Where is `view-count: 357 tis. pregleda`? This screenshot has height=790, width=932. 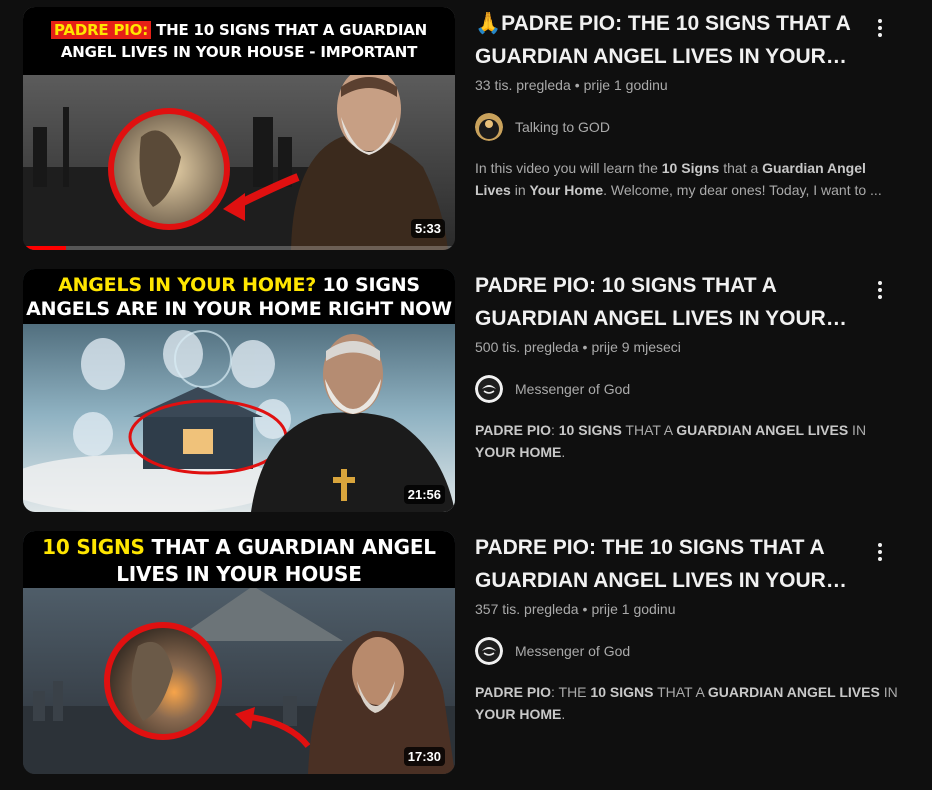
view-count: 357 tis. pregleda is located at coordinates (527, 609).